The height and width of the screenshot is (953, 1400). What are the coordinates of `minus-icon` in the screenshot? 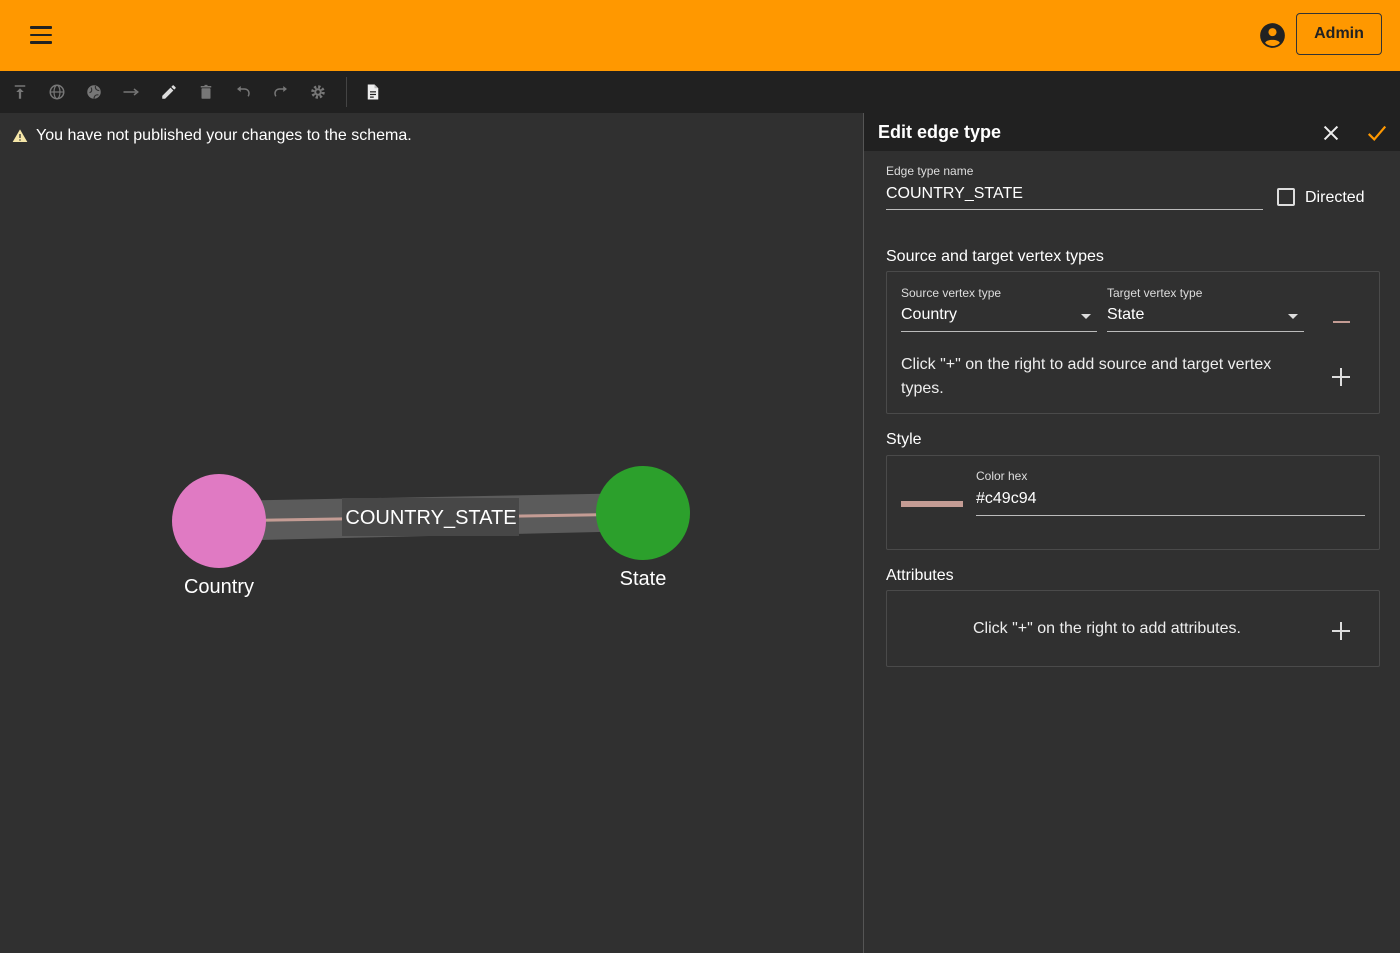 It's located at (1341, 322).